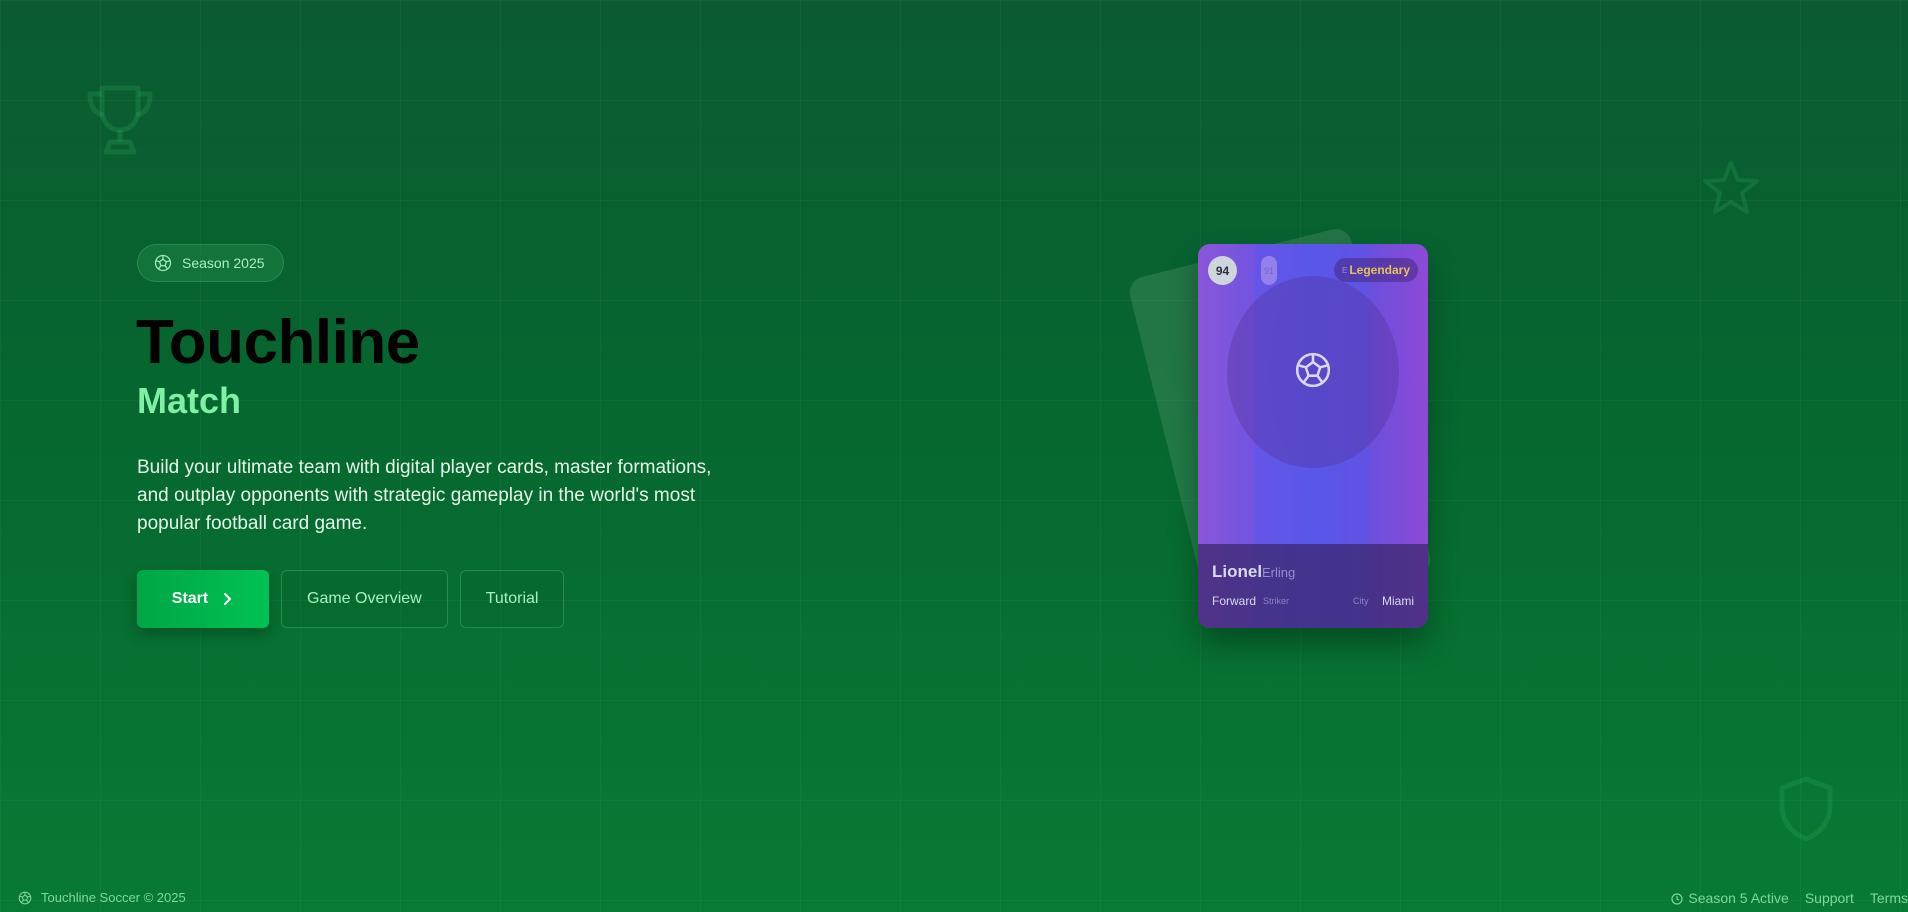  What do you see at coordinates (1731, 188) in the screenshot?
I see `star-icon` at bounding box center [1731, 188].